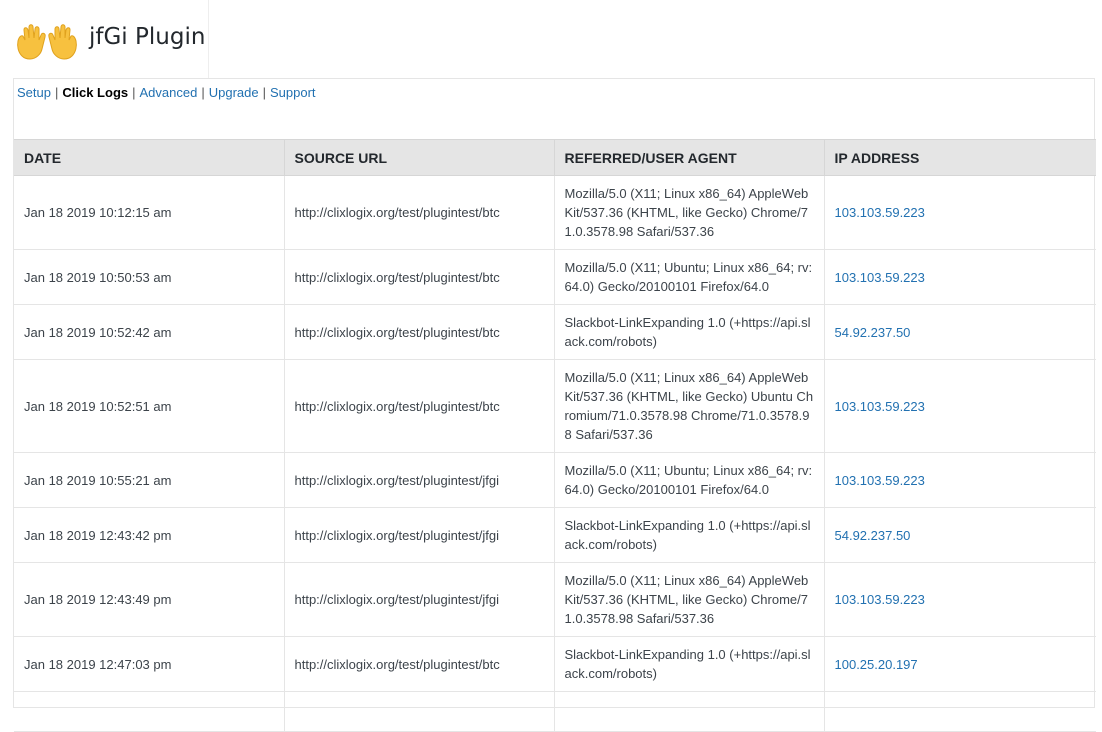 This screenshot has height=732, width=1102. Describe the element at coordinates (689, 711) in the screenshot. I see `user-agent-cell` at that location.